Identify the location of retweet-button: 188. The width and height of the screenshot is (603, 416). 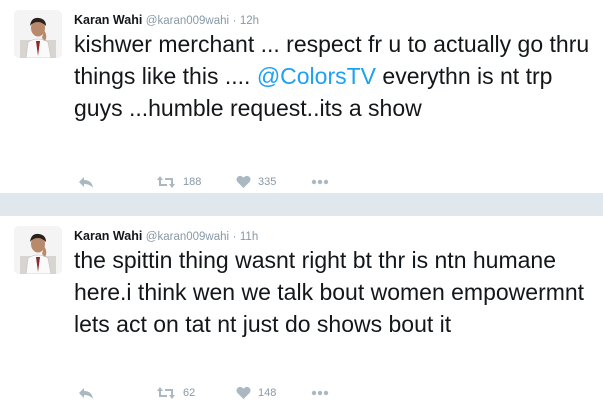
(196, 182).